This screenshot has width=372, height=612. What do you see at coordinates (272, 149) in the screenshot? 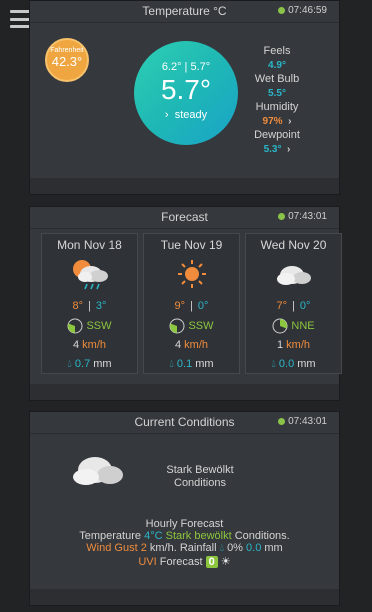
I see `dewpoint-value: 5.3°` at bounding box center [272, 149].